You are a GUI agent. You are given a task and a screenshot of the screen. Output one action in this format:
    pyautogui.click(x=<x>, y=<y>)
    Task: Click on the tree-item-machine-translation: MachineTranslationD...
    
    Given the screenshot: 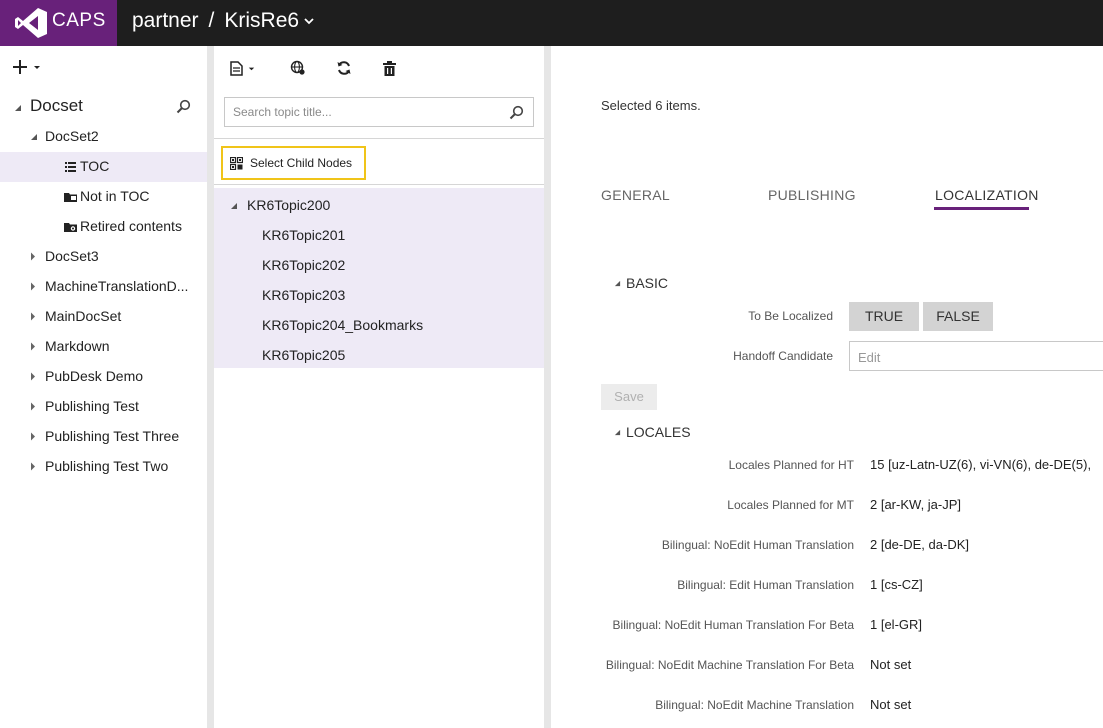 What is the action you would take?
    pyautogui.click(x=103, y=287)
    